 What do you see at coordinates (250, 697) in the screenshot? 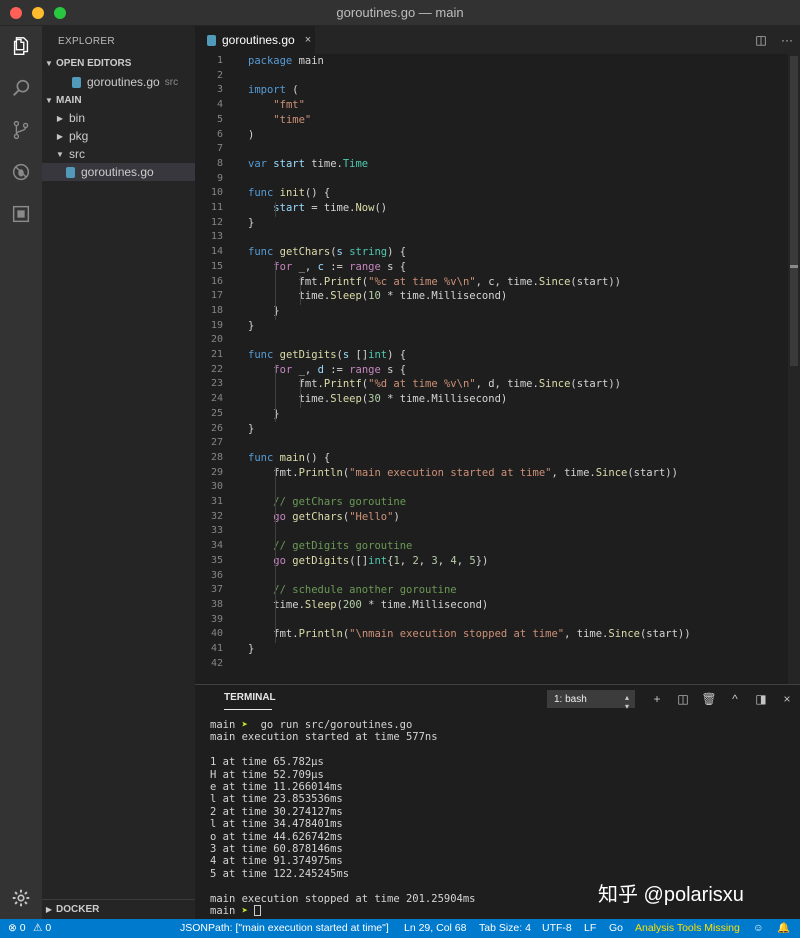
I see `tab-terminal: TERMINAL` at bounding box center [250, 697].